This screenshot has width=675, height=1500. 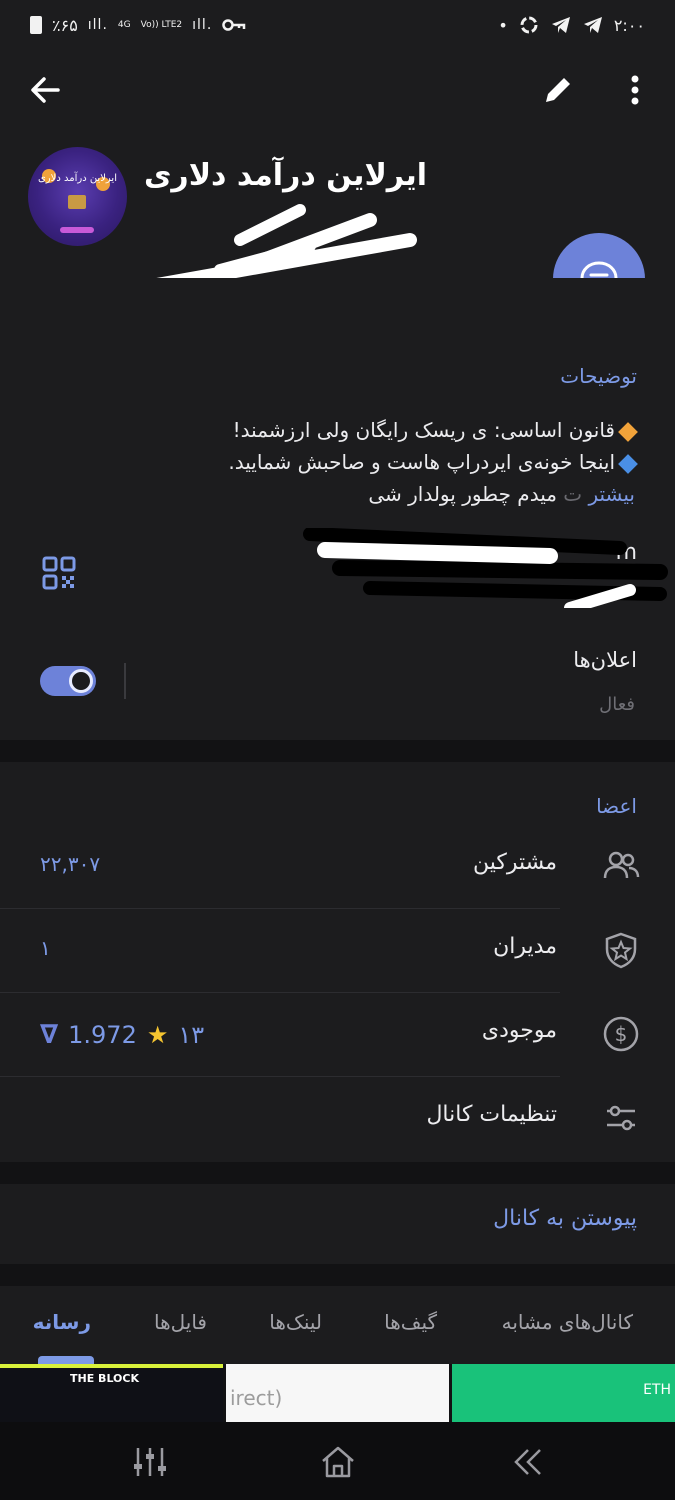 I want to click on clock: ۲:۰۰, so click(x=629, y=25).